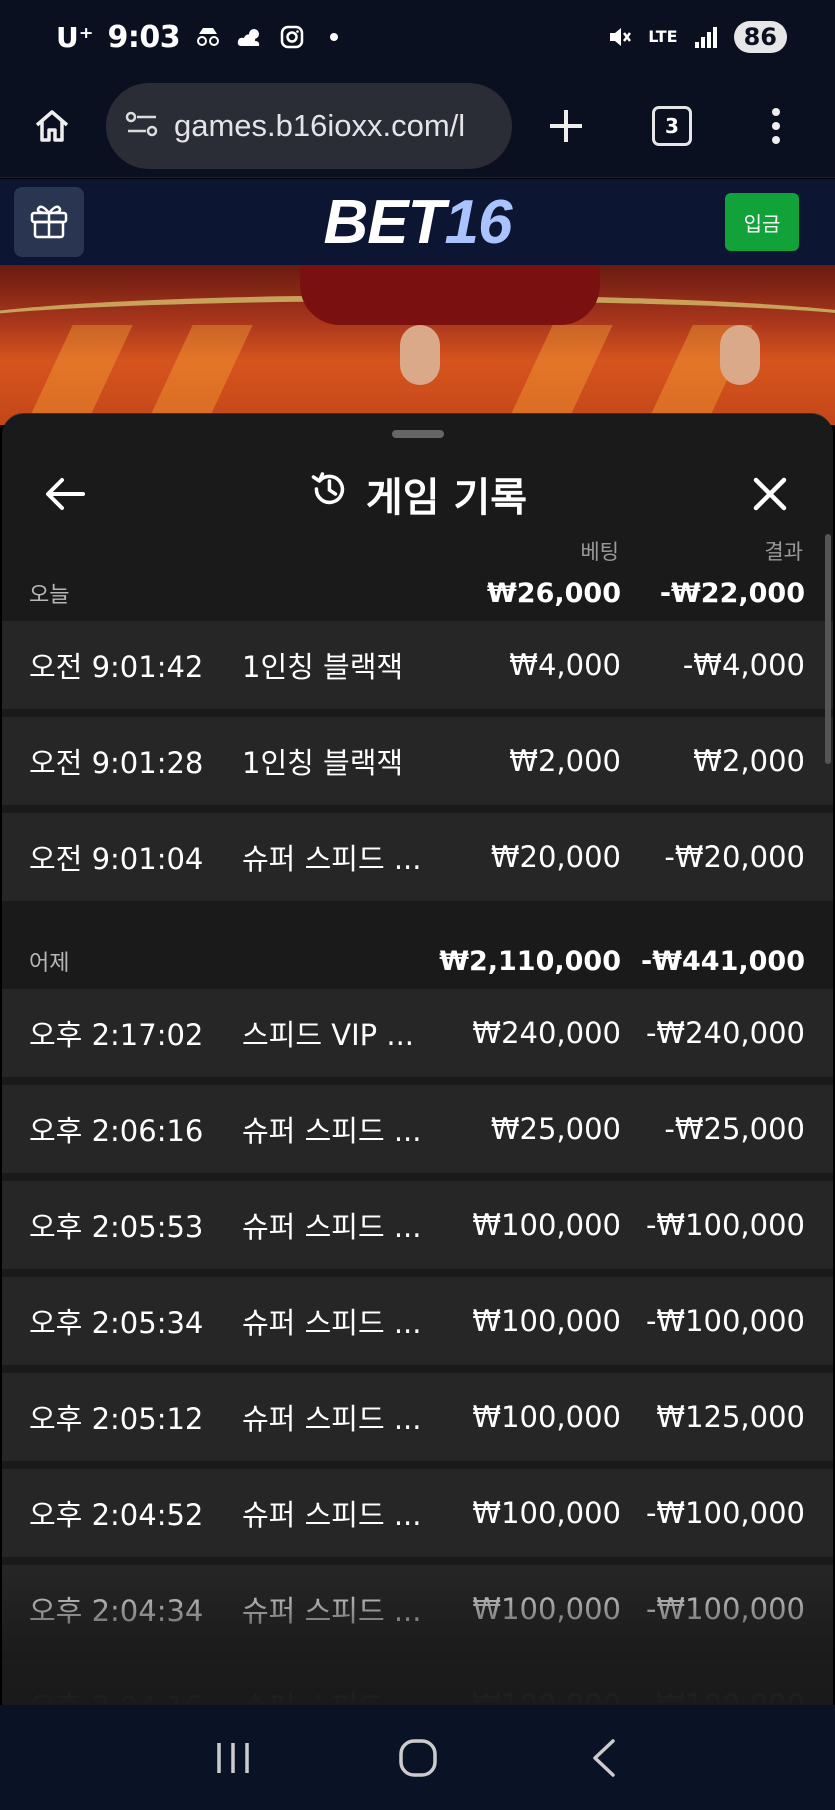 The width and height of the screenshot is (835, 1810). Describe the element at coordinates (566, 126) in the screenshot. I see `add-tab-icon` at that location.